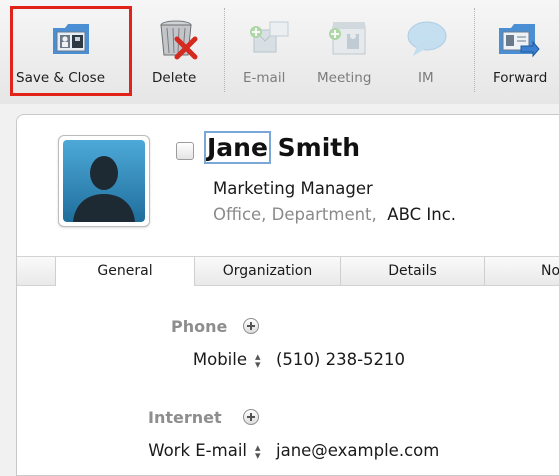 The width and height of the screenshot is (559, 476). What do you see at coordinates (251, 326) in the screenshot?
I see `add-phone-plus-icon` at bounding box center [251, 326].